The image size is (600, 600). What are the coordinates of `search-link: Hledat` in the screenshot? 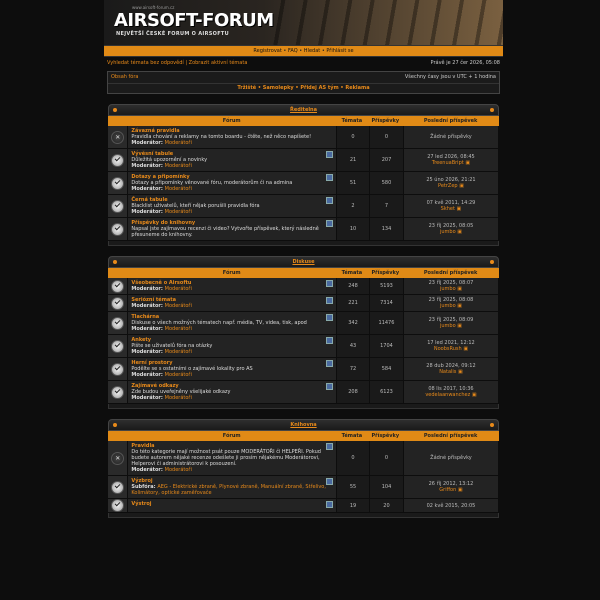 It's located at (312, 51).